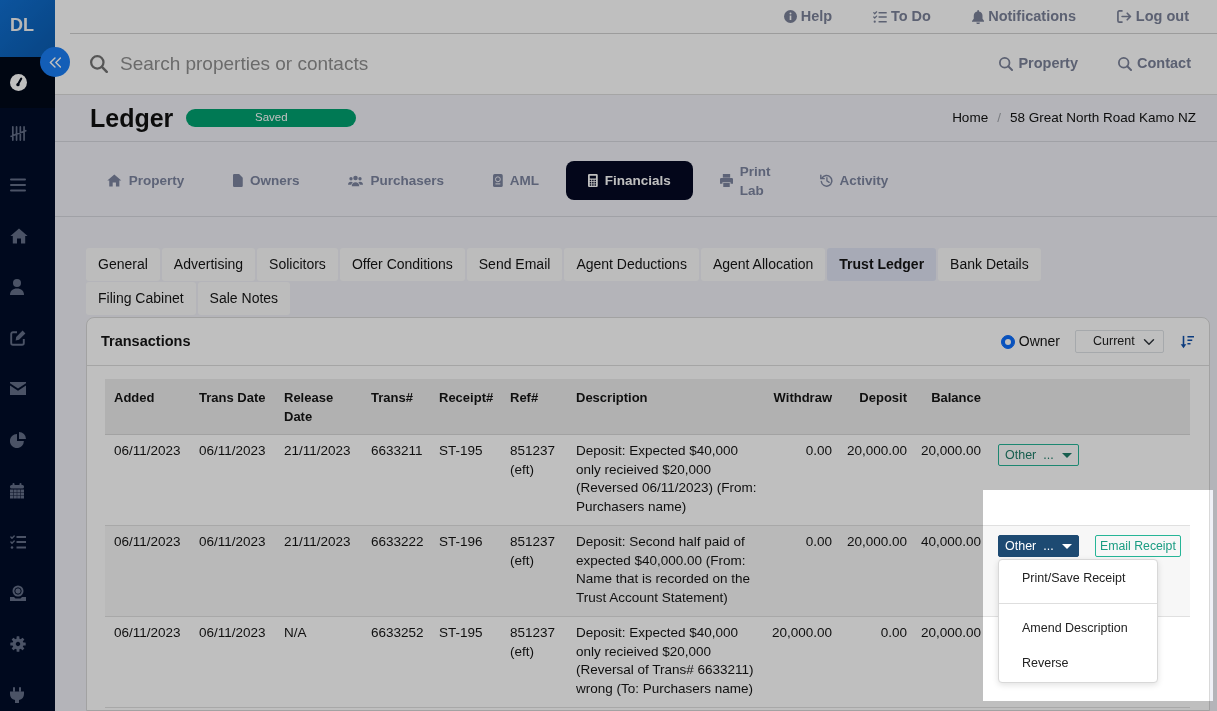 This screenshot has width=1217, height=711. What do you see at coordinates (208, 264) in the screenshot?
I see `section-tab: Advertising` at bounding box center [208, 264].